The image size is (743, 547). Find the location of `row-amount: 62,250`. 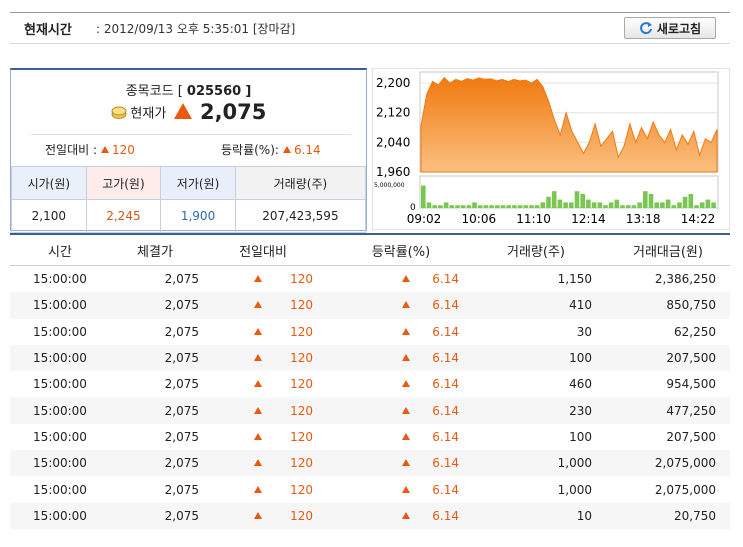

row-amount: 62,250 is located at coordinates (668, 331).